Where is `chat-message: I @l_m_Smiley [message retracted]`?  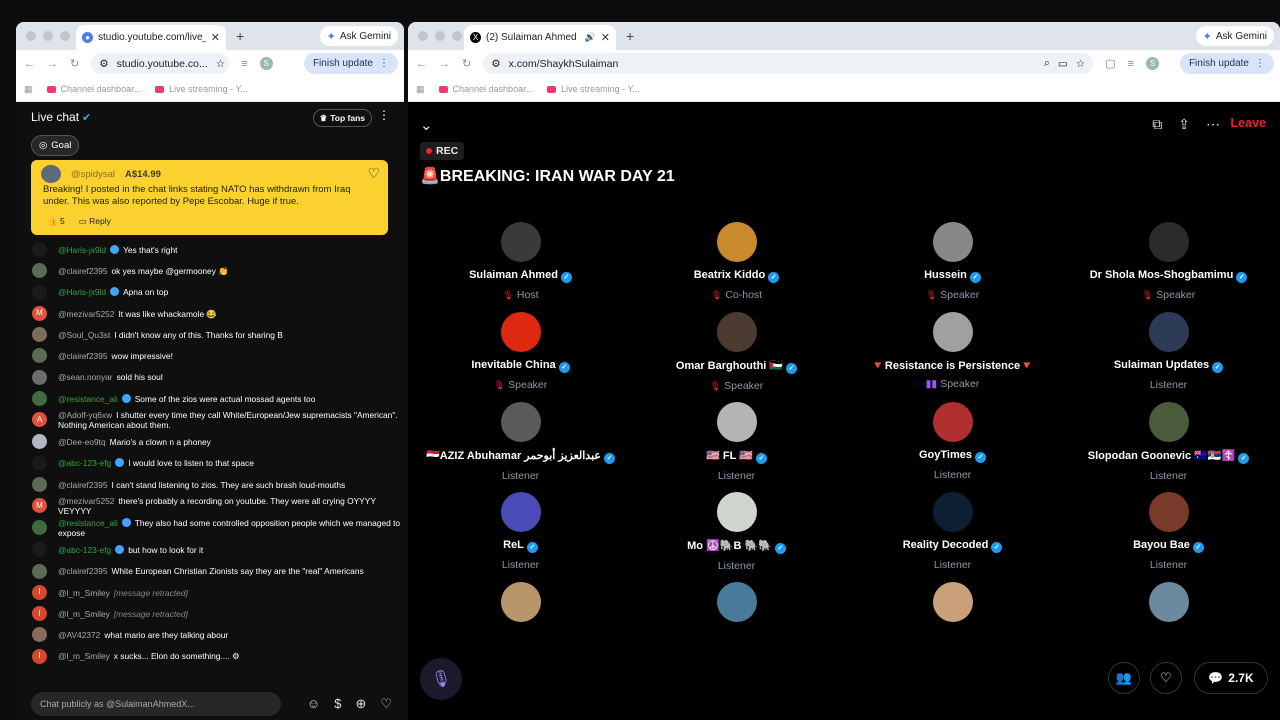 chat-message: I @l_m_Smiley [message retracted] is located at coordinates (210, 613).